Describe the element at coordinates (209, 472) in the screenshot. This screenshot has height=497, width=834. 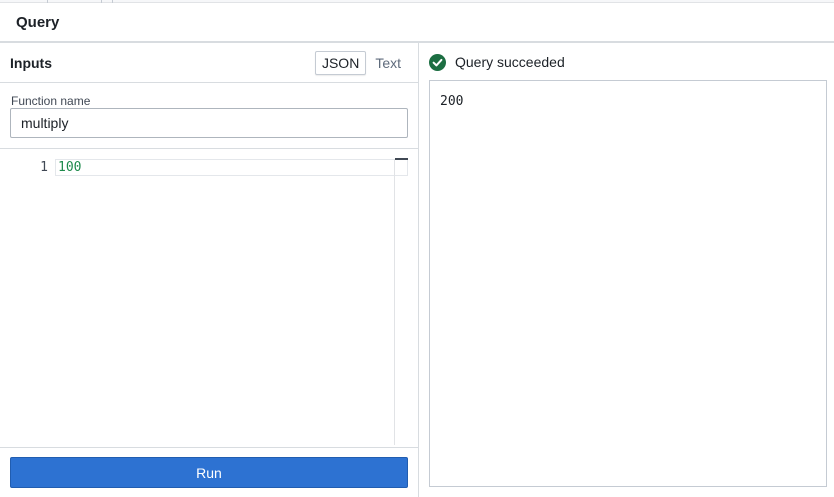
I see `run-button: Run` at that location.